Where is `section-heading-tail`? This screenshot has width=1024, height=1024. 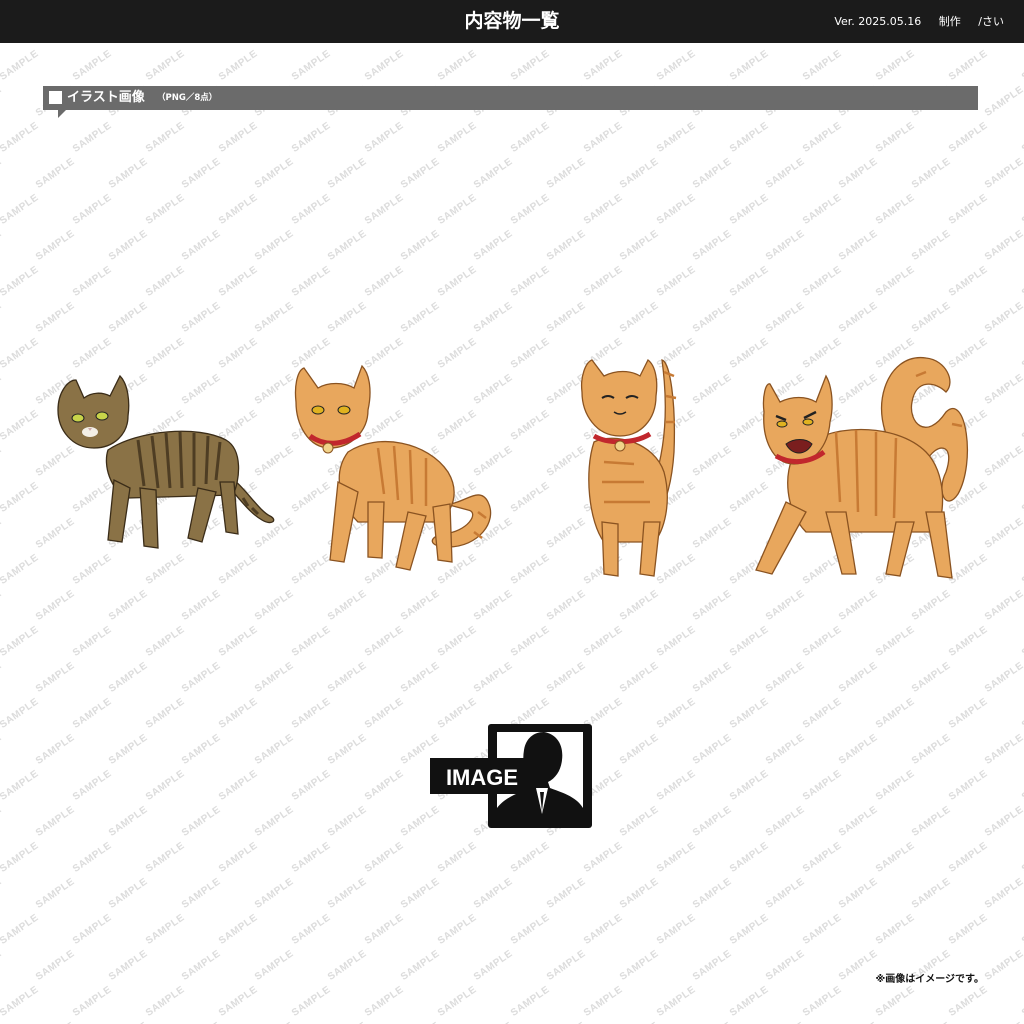 section-heading-tail is located at coordinates (62, 113).